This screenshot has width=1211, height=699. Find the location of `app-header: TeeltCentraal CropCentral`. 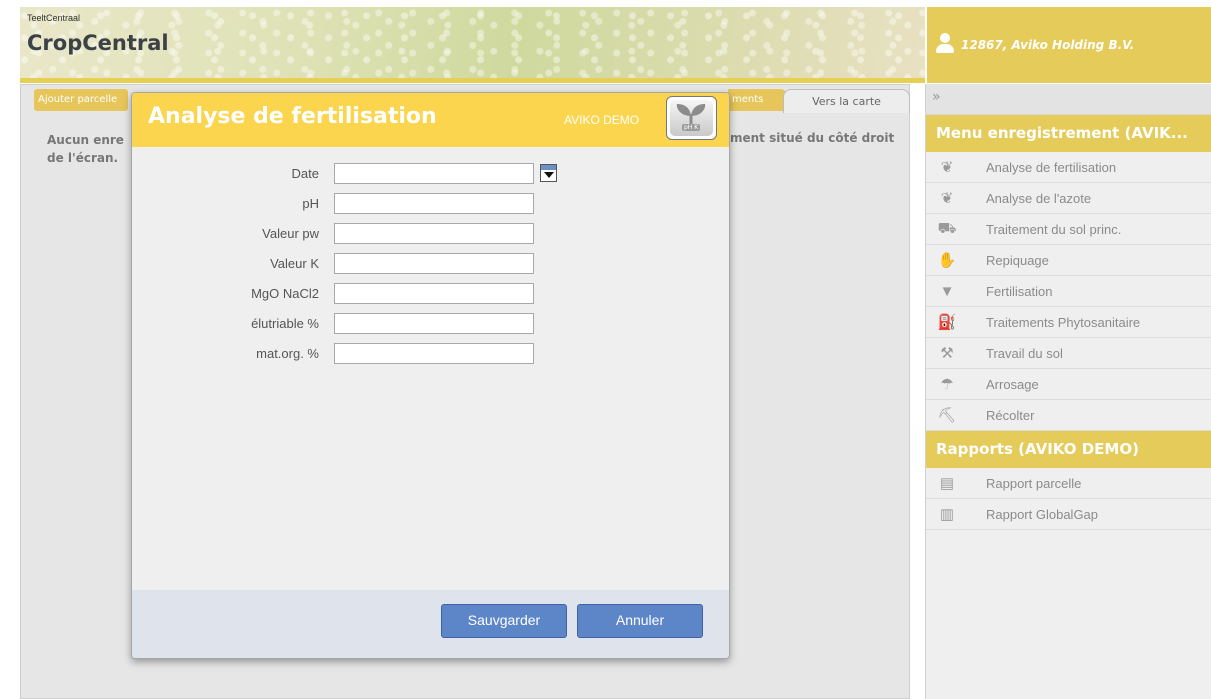

app-header: TeeltCentraal CropCentral is located at coordinates (472, 43).